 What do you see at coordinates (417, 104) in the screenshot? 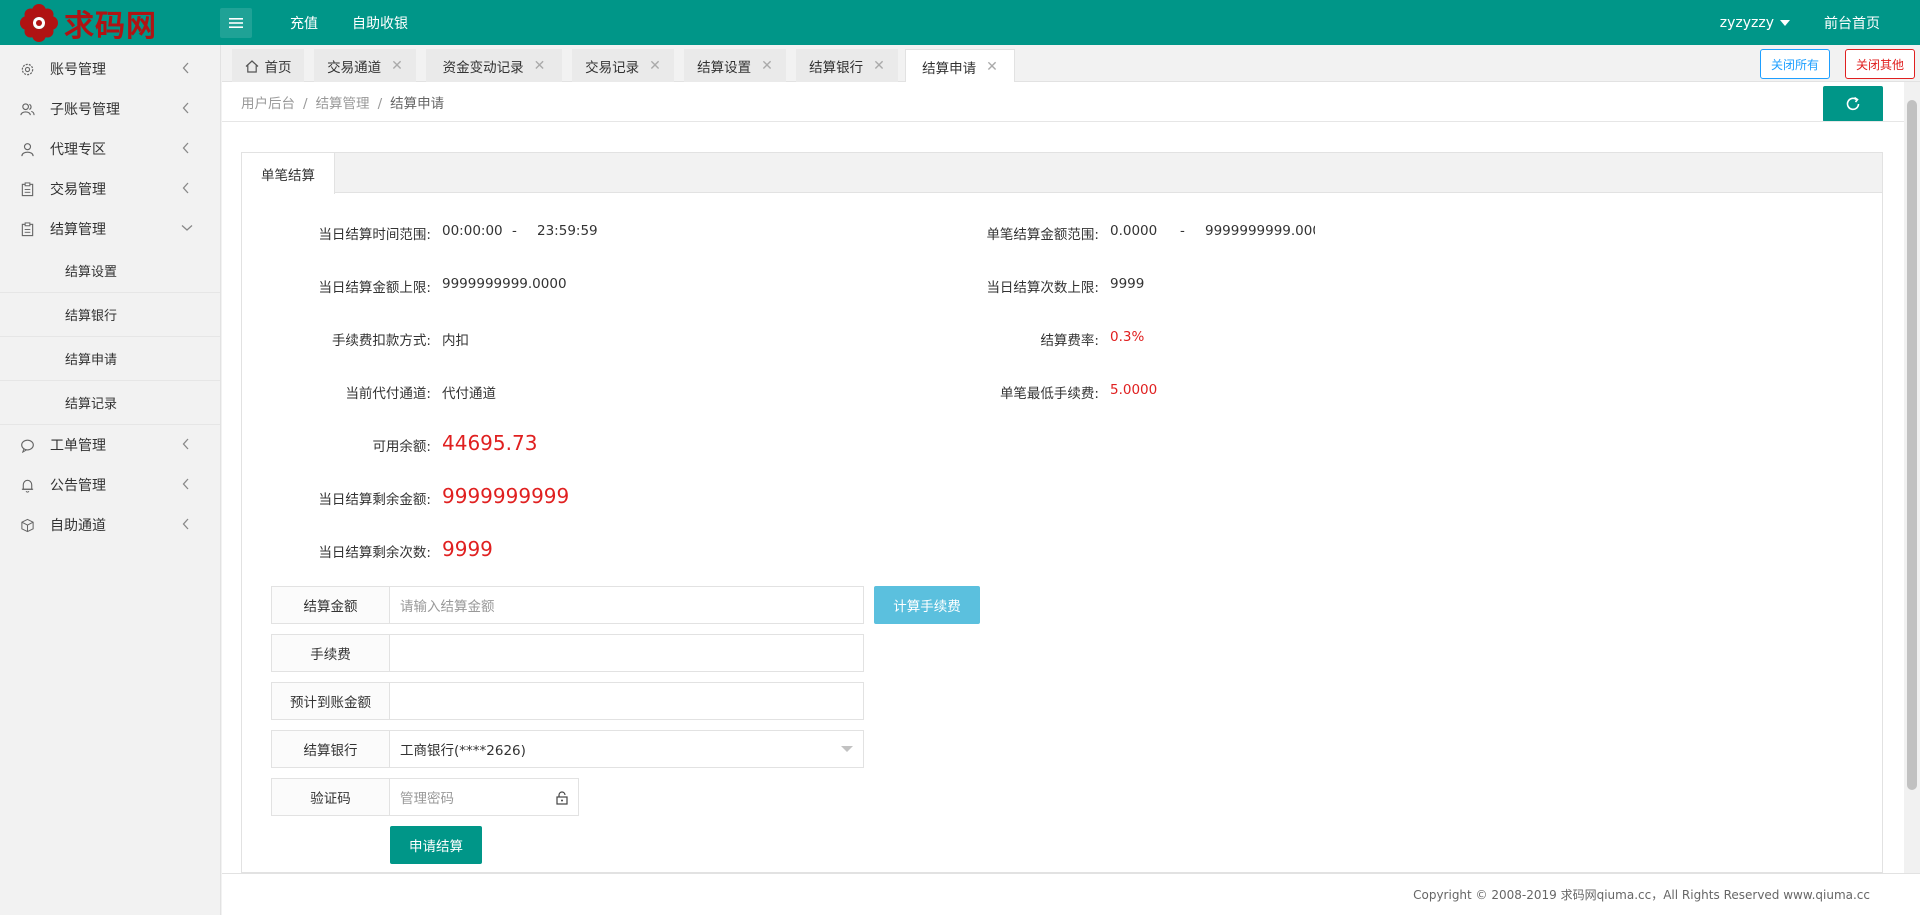
I see `breadcrumb-current: 结算申请` at bounding box center [417, 104].